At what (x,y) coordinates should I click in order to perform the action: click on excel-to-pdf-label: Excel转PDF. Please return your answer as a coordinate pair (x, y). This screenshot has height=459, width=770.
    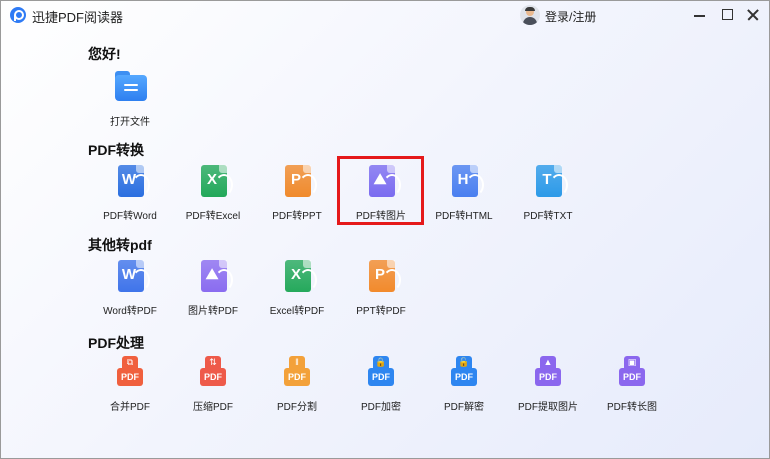
    Looking at the image, I should click on (297, 311).